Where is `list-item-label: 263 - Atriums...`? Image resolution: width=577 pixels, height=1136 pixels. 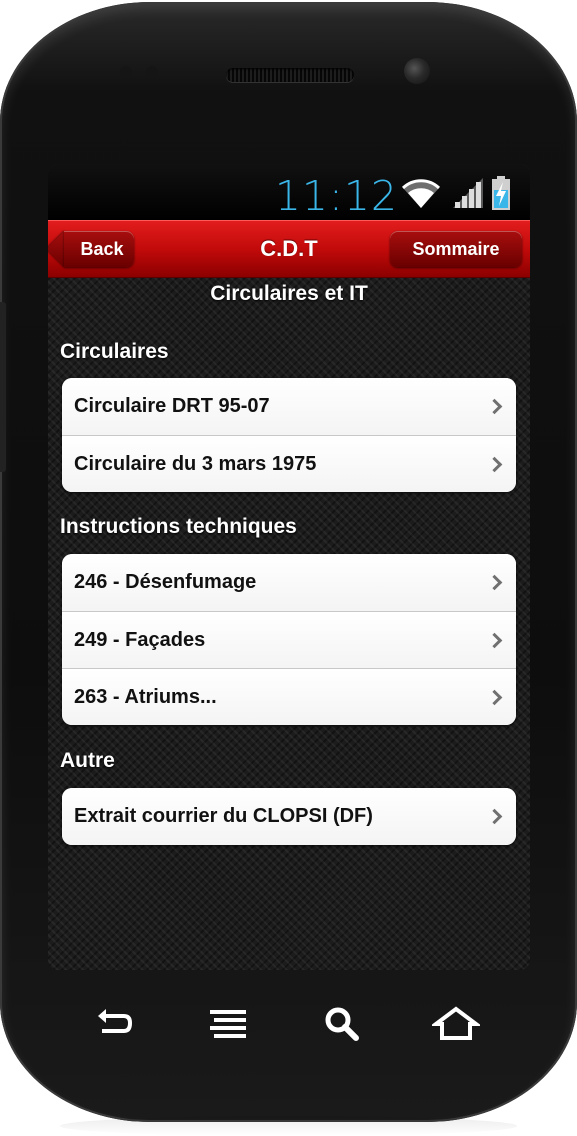
list-item-label: 263 - Atriums... is located at coordinates (145, 697).